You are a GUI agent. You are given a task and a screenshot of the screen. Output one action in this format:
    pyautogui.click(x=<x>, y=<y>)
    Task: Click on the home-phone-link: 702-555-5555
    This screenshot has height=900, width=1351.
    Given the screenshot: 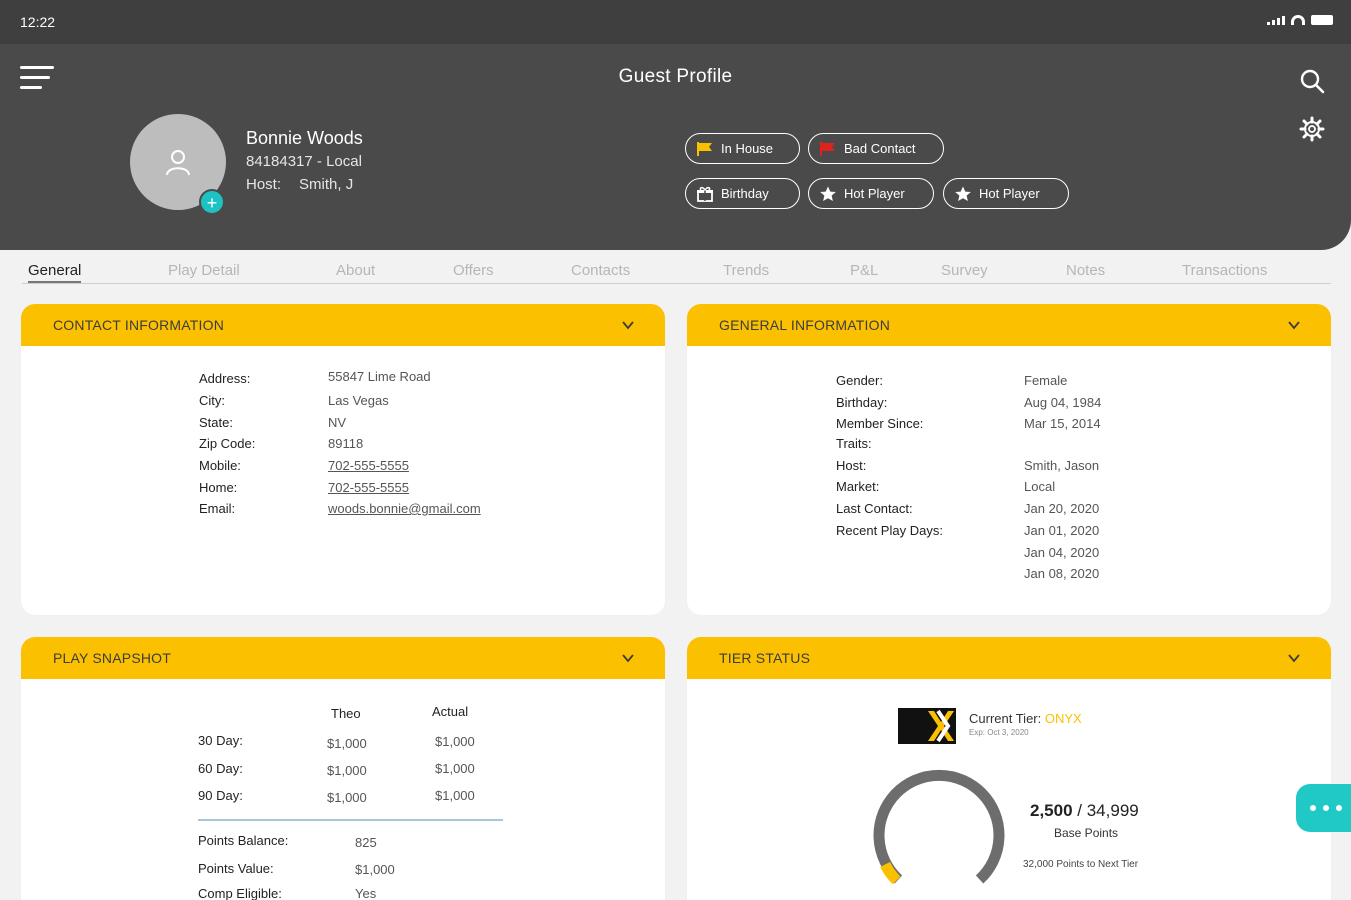 What is the action you would take?
    pyautogui.click(x=368, y=487)
    